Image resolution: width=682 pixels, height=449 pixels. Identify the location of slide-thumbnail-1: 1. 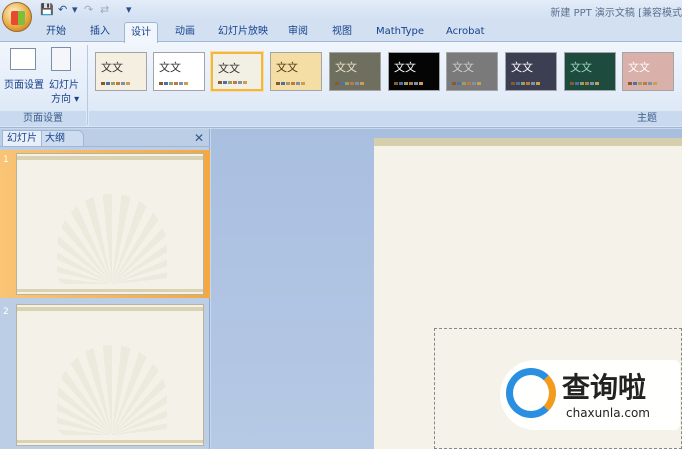
(105, 224).